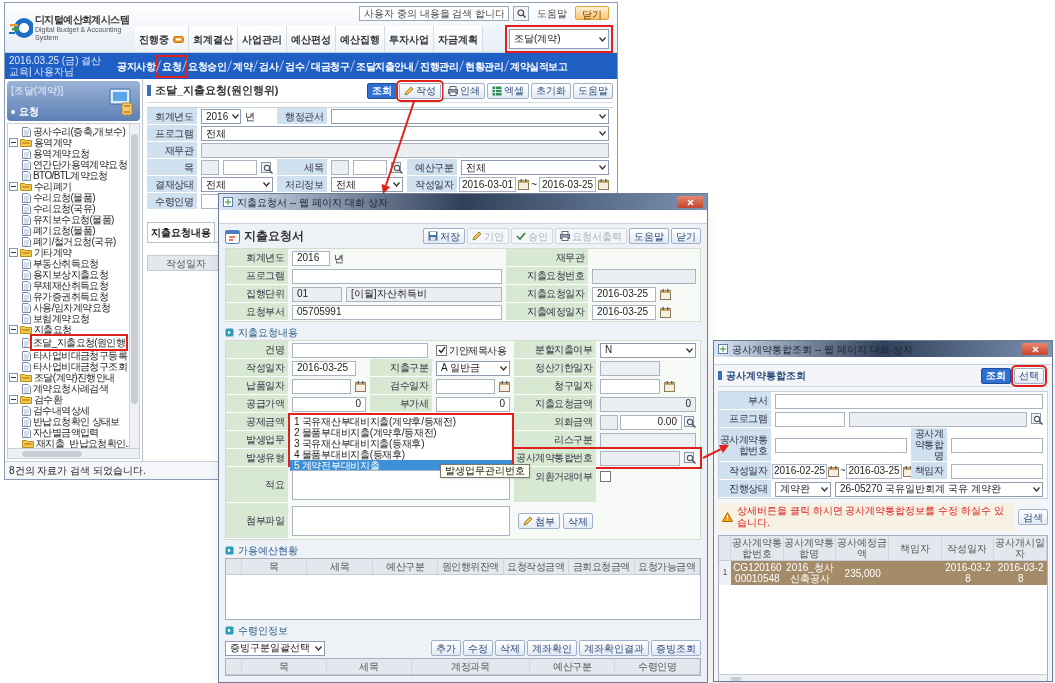 This screenshot has width=1055, height=683. What do you see at coordinates (939, 489) in the screenshot?
I see `select-field: 26-05270 국유일반회계 국유 계약완` at bounding box center [939, 489].